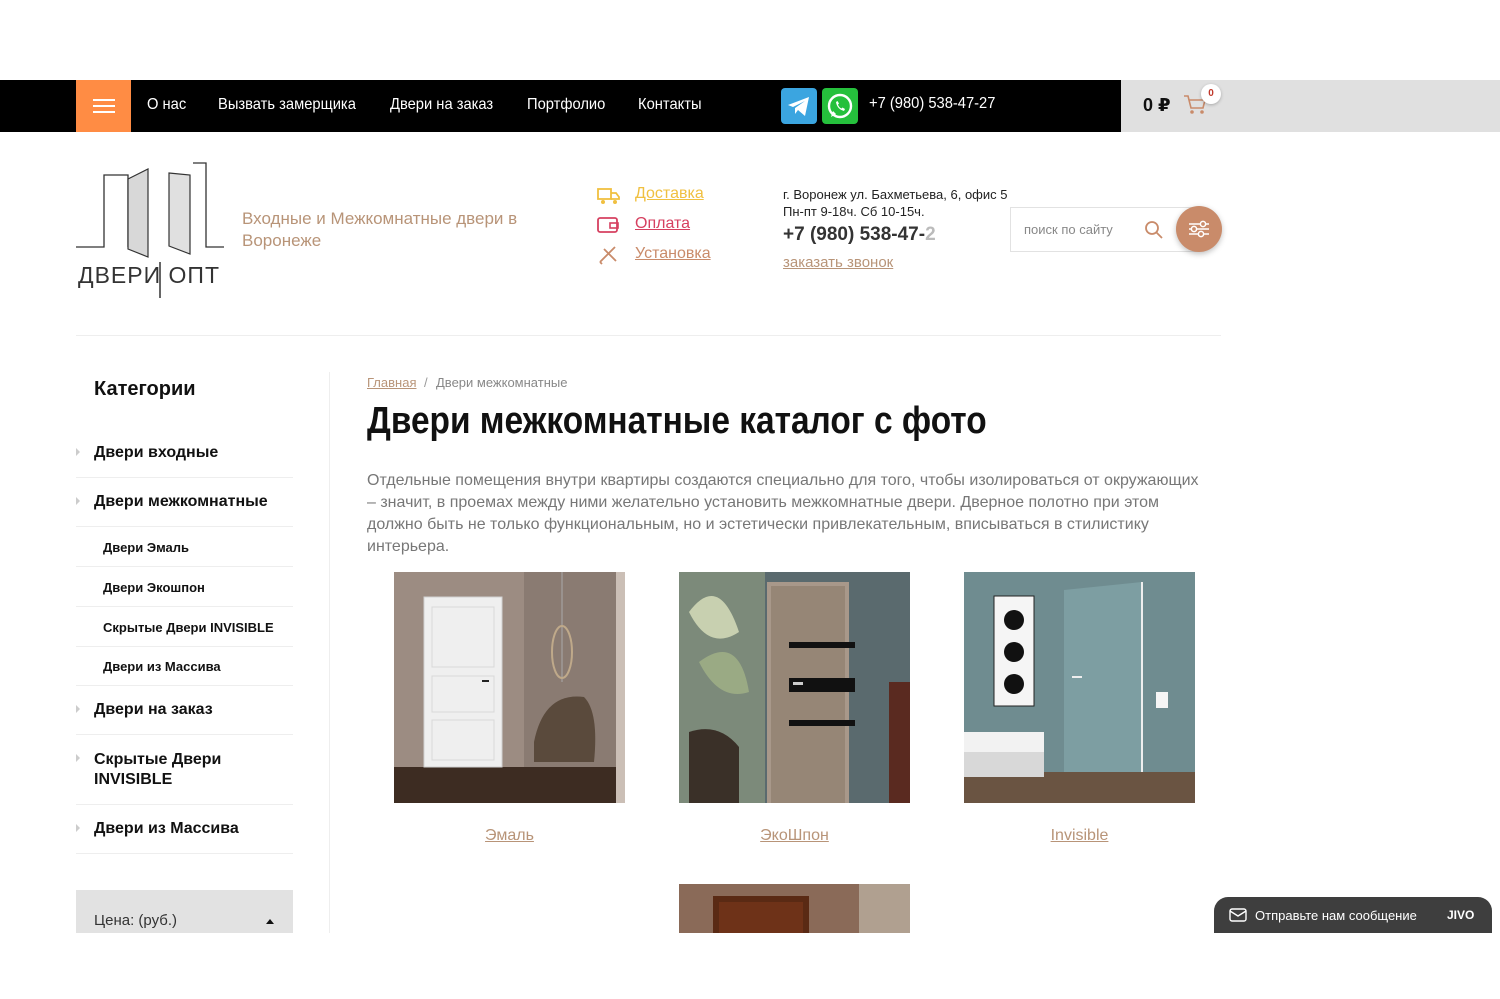 The width and height of the screenshot is (1500, 999). Describe the element at coordinates (1238, 915) in the screenshot. I see `envelope-icon` at that location.